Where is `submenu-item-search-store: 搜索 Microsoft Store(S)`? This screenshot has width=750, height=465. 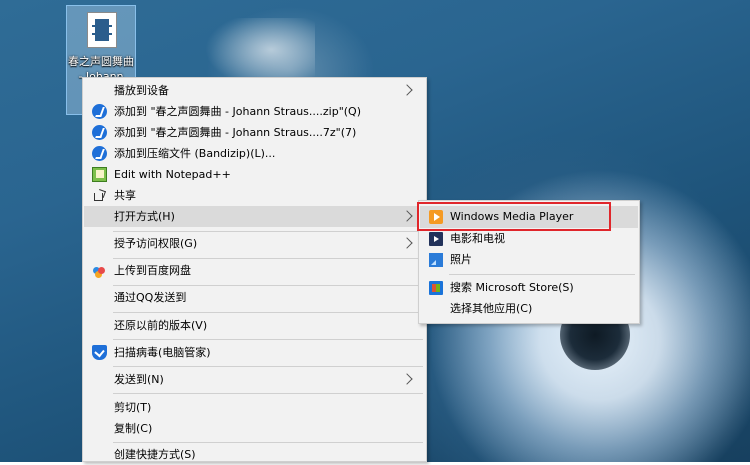
submenu-item-search-store: 搜索 Microsoft Store(S) is located at coordinates (529, 288).